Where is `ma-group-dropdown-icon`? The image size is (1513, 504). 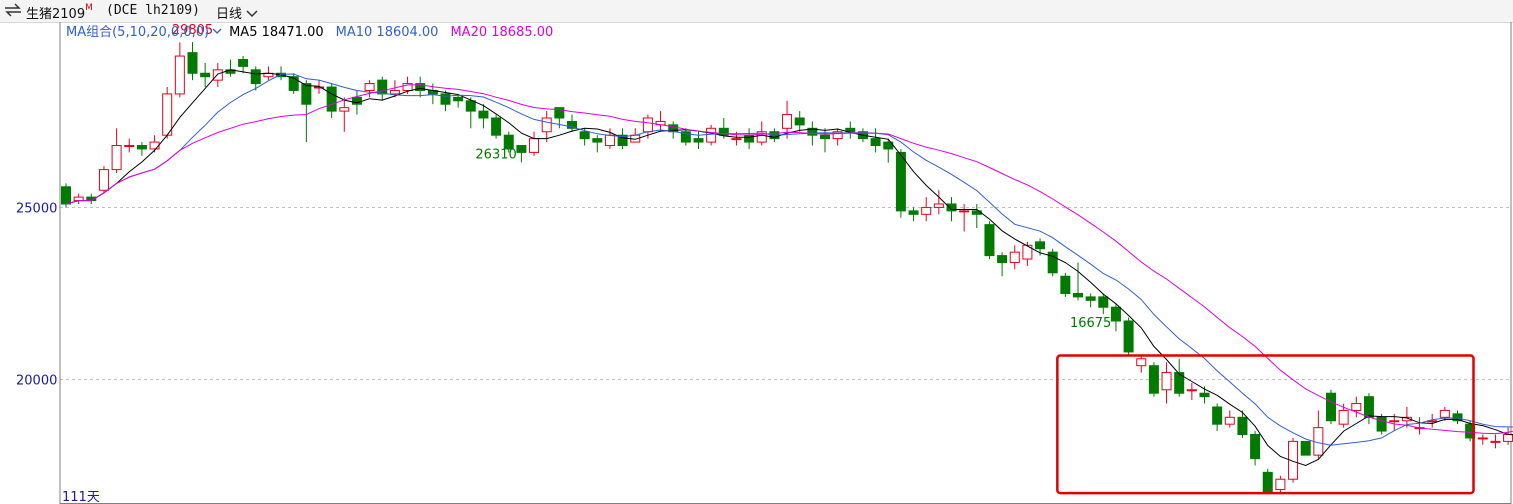
ma-group-dropdown-icon is located at coordinates (217, 31).